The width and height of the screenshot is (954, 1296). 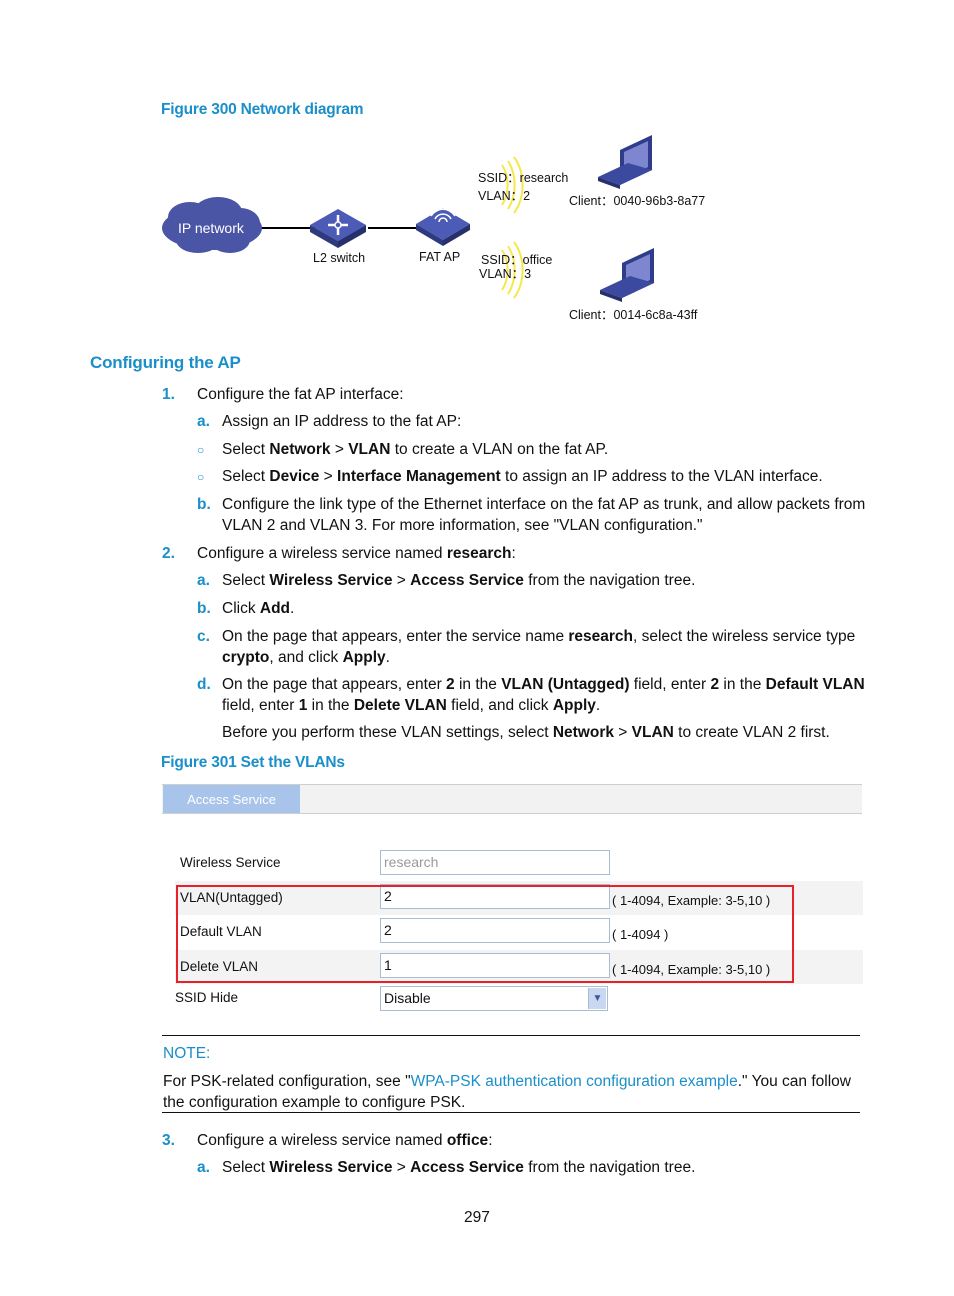 What do you see at coordinates (258, 608) in the screenshot?
I see `step-2b-text: Click Add.` at bounding box center [258, 608].